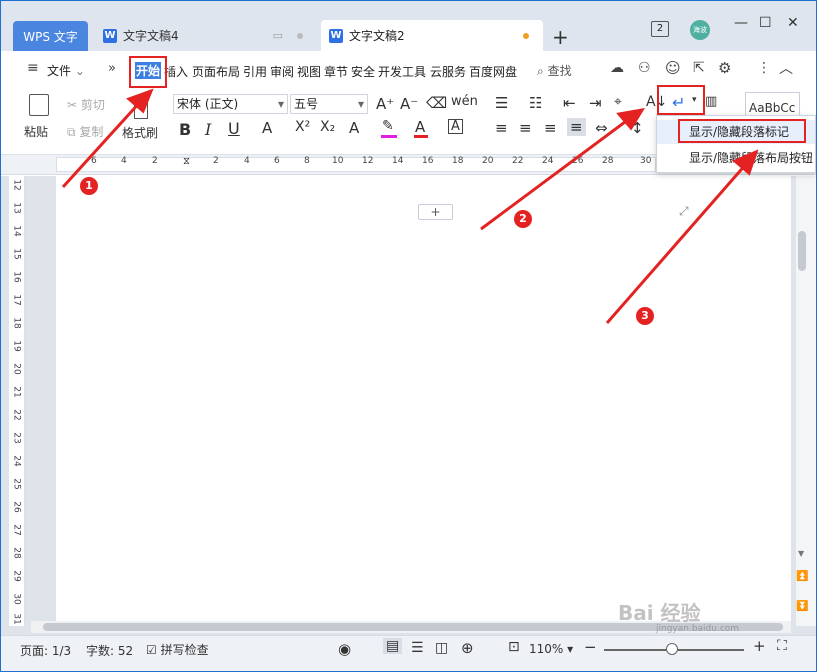 This screenshot has height=672, width=817. I want to click on arrow-1-head, so click(140, 101).